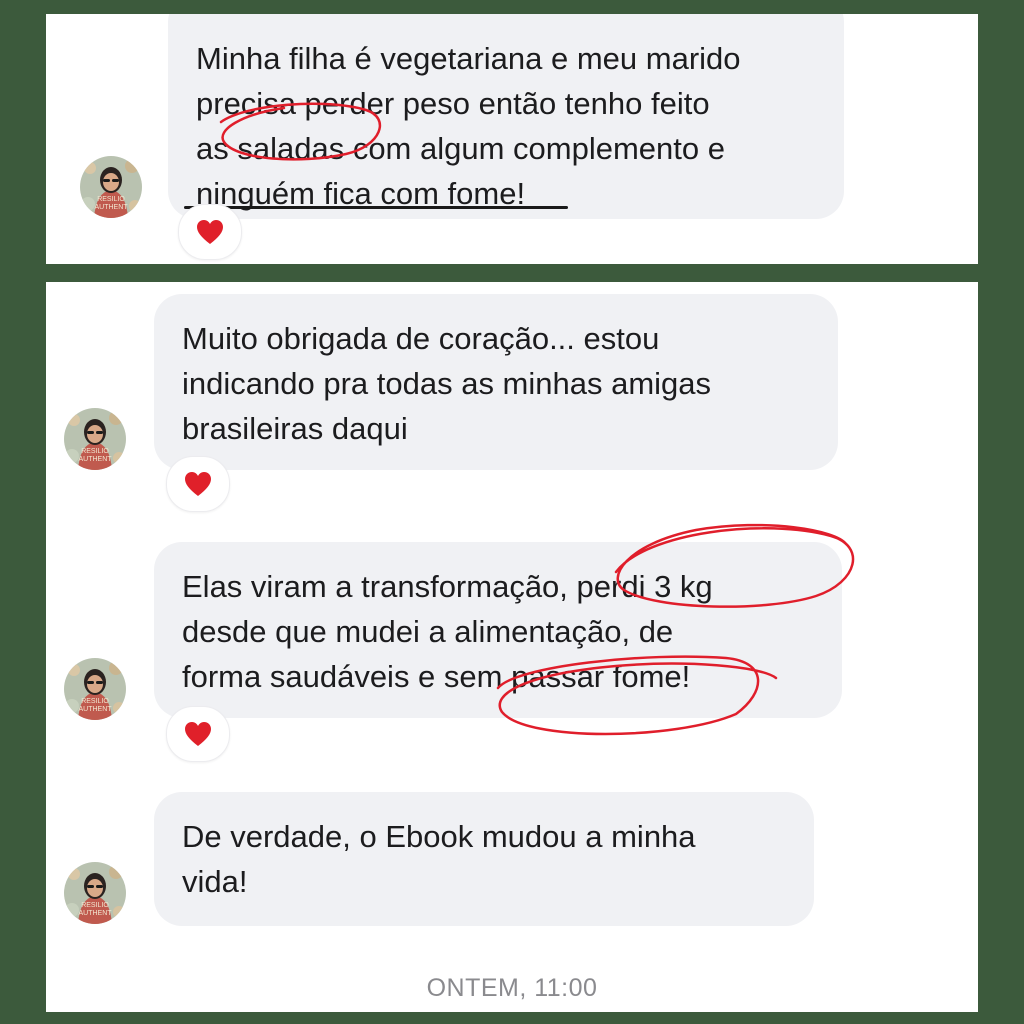 This screenshot has height=1024, width=1024. Describe the element at coordinates (376, 207) in the screenshot. I see `underline-annotation` at that location.